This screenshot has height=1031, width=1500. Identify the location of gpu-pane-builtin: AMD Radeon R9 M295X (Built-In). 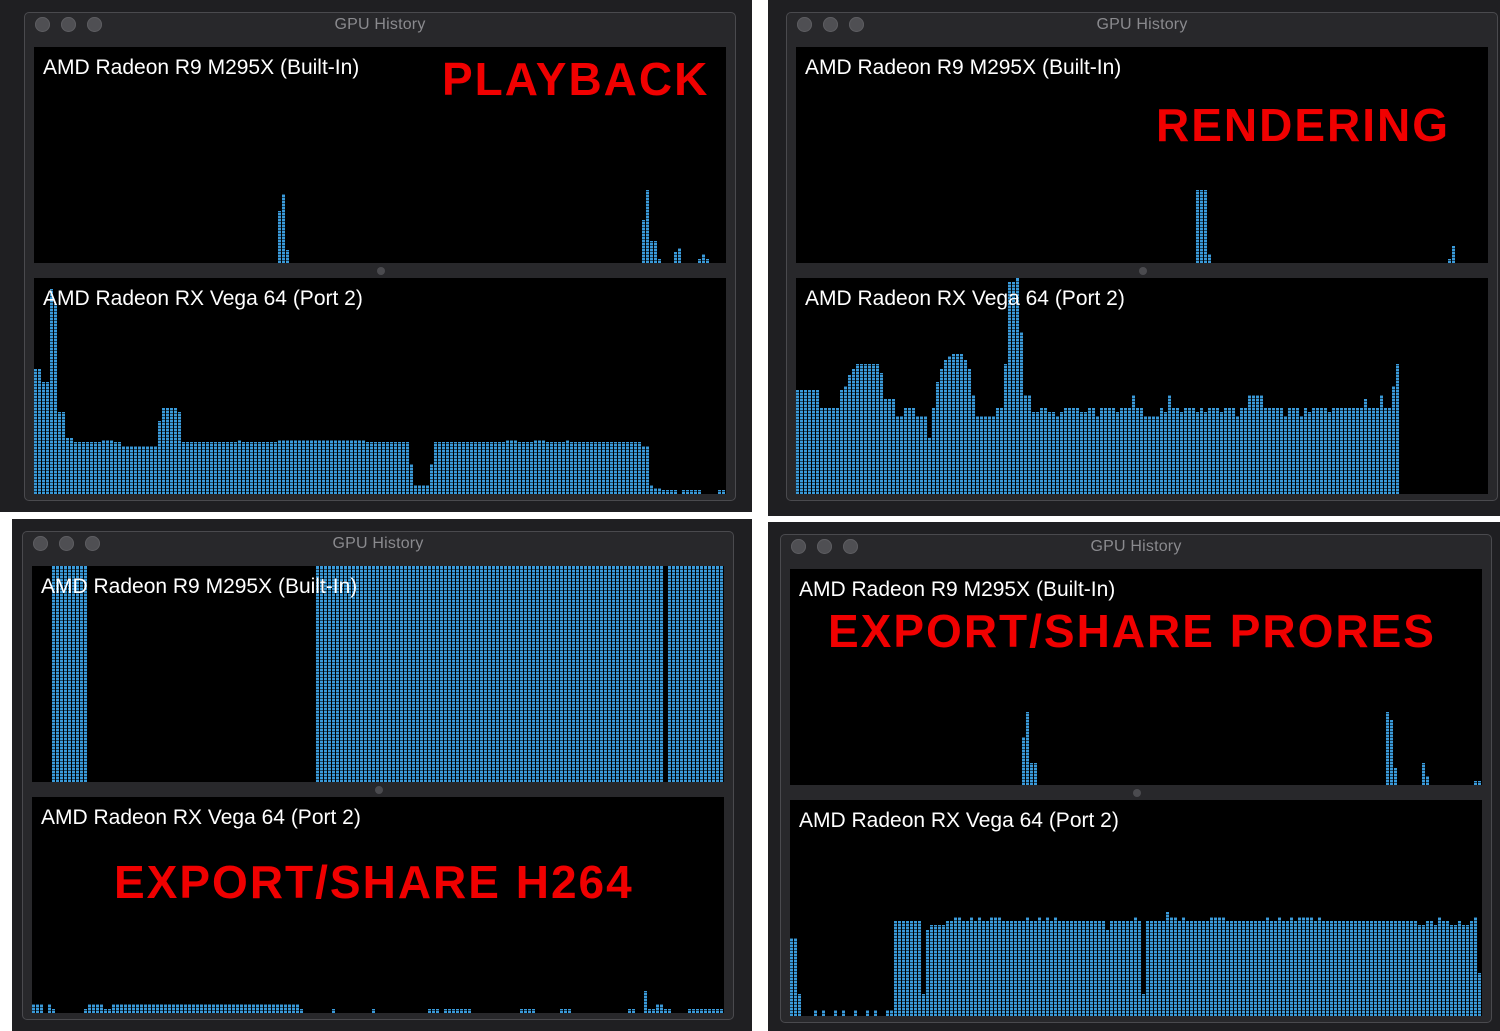
(1136, 677).